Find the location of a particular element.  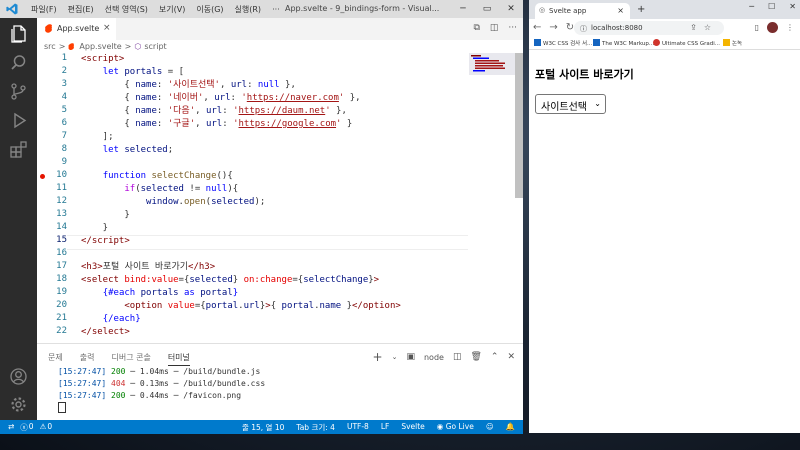

address-bar: ⓘ localhost:8080 ⇪☆ is located at coordinates (649, 28).